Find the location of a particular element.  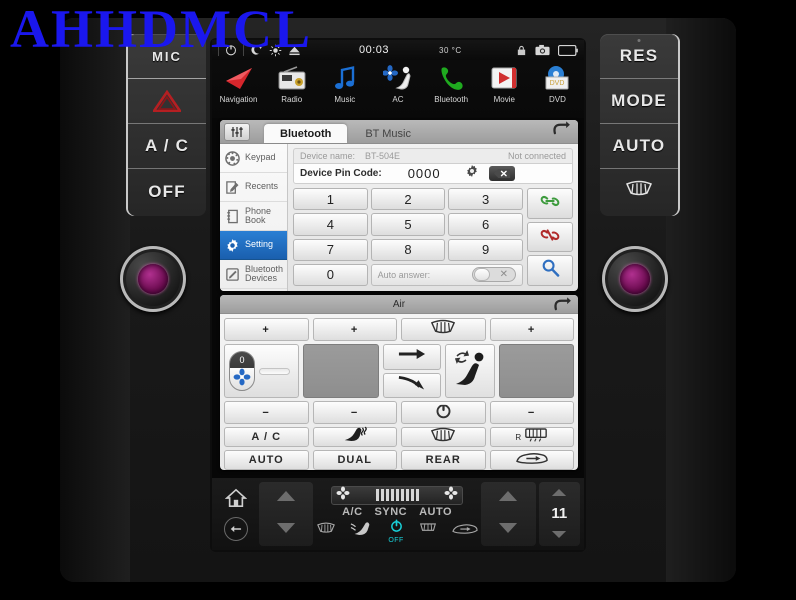

driver-temp-up: + is located at coordinates (266, 329).